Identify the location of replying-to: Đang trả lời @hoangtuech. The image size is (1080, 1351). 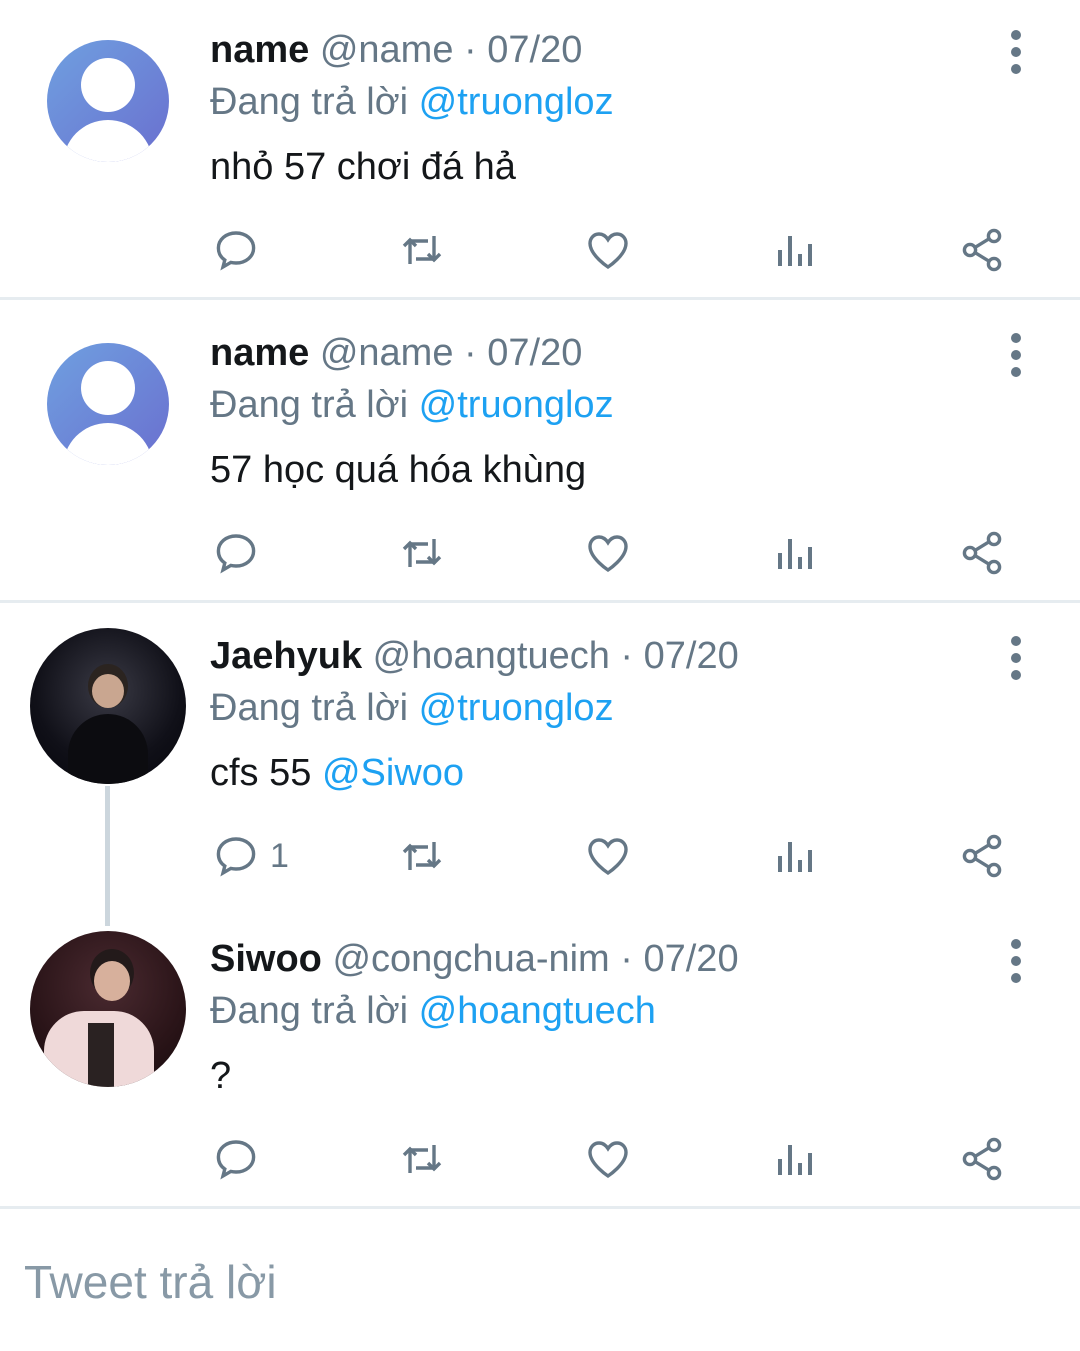
(433, 1011).